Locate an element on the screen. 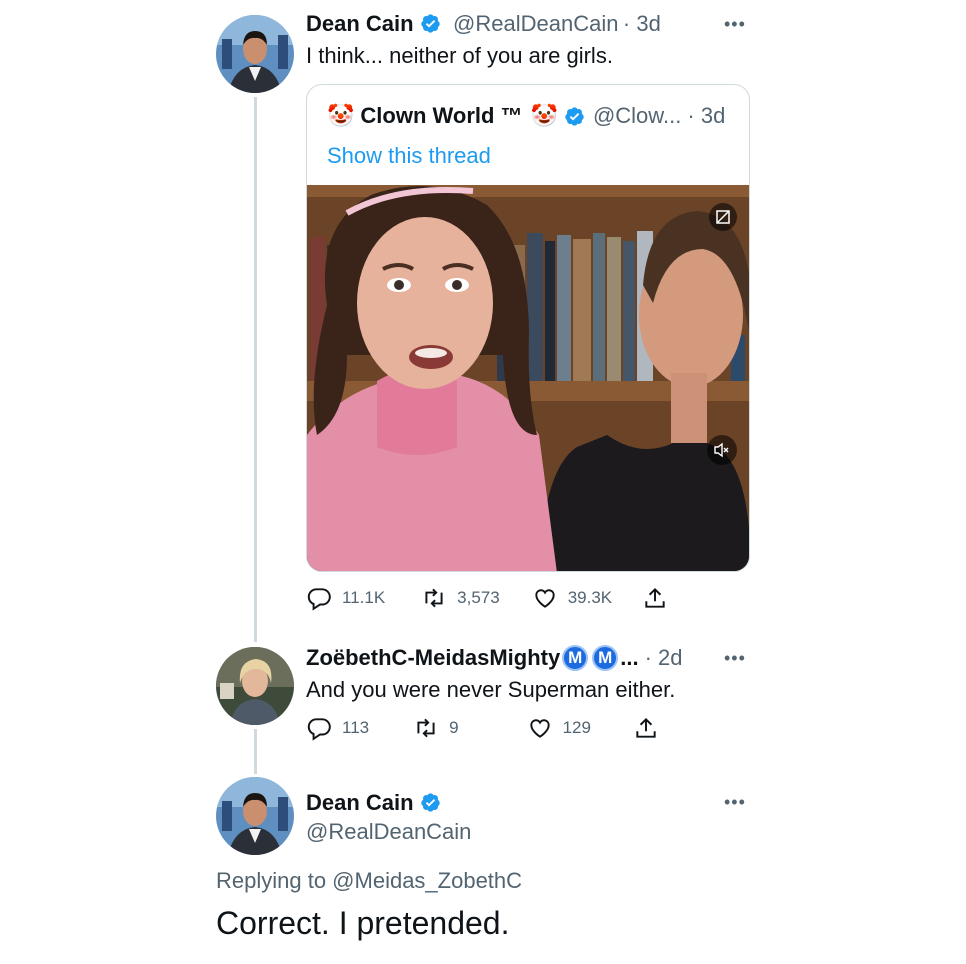 This screenshot has width=966, height=964. tweet2-header: ZoëbethC-MeidasMighty M M ... · 2d is located at coordinates (494, 658).